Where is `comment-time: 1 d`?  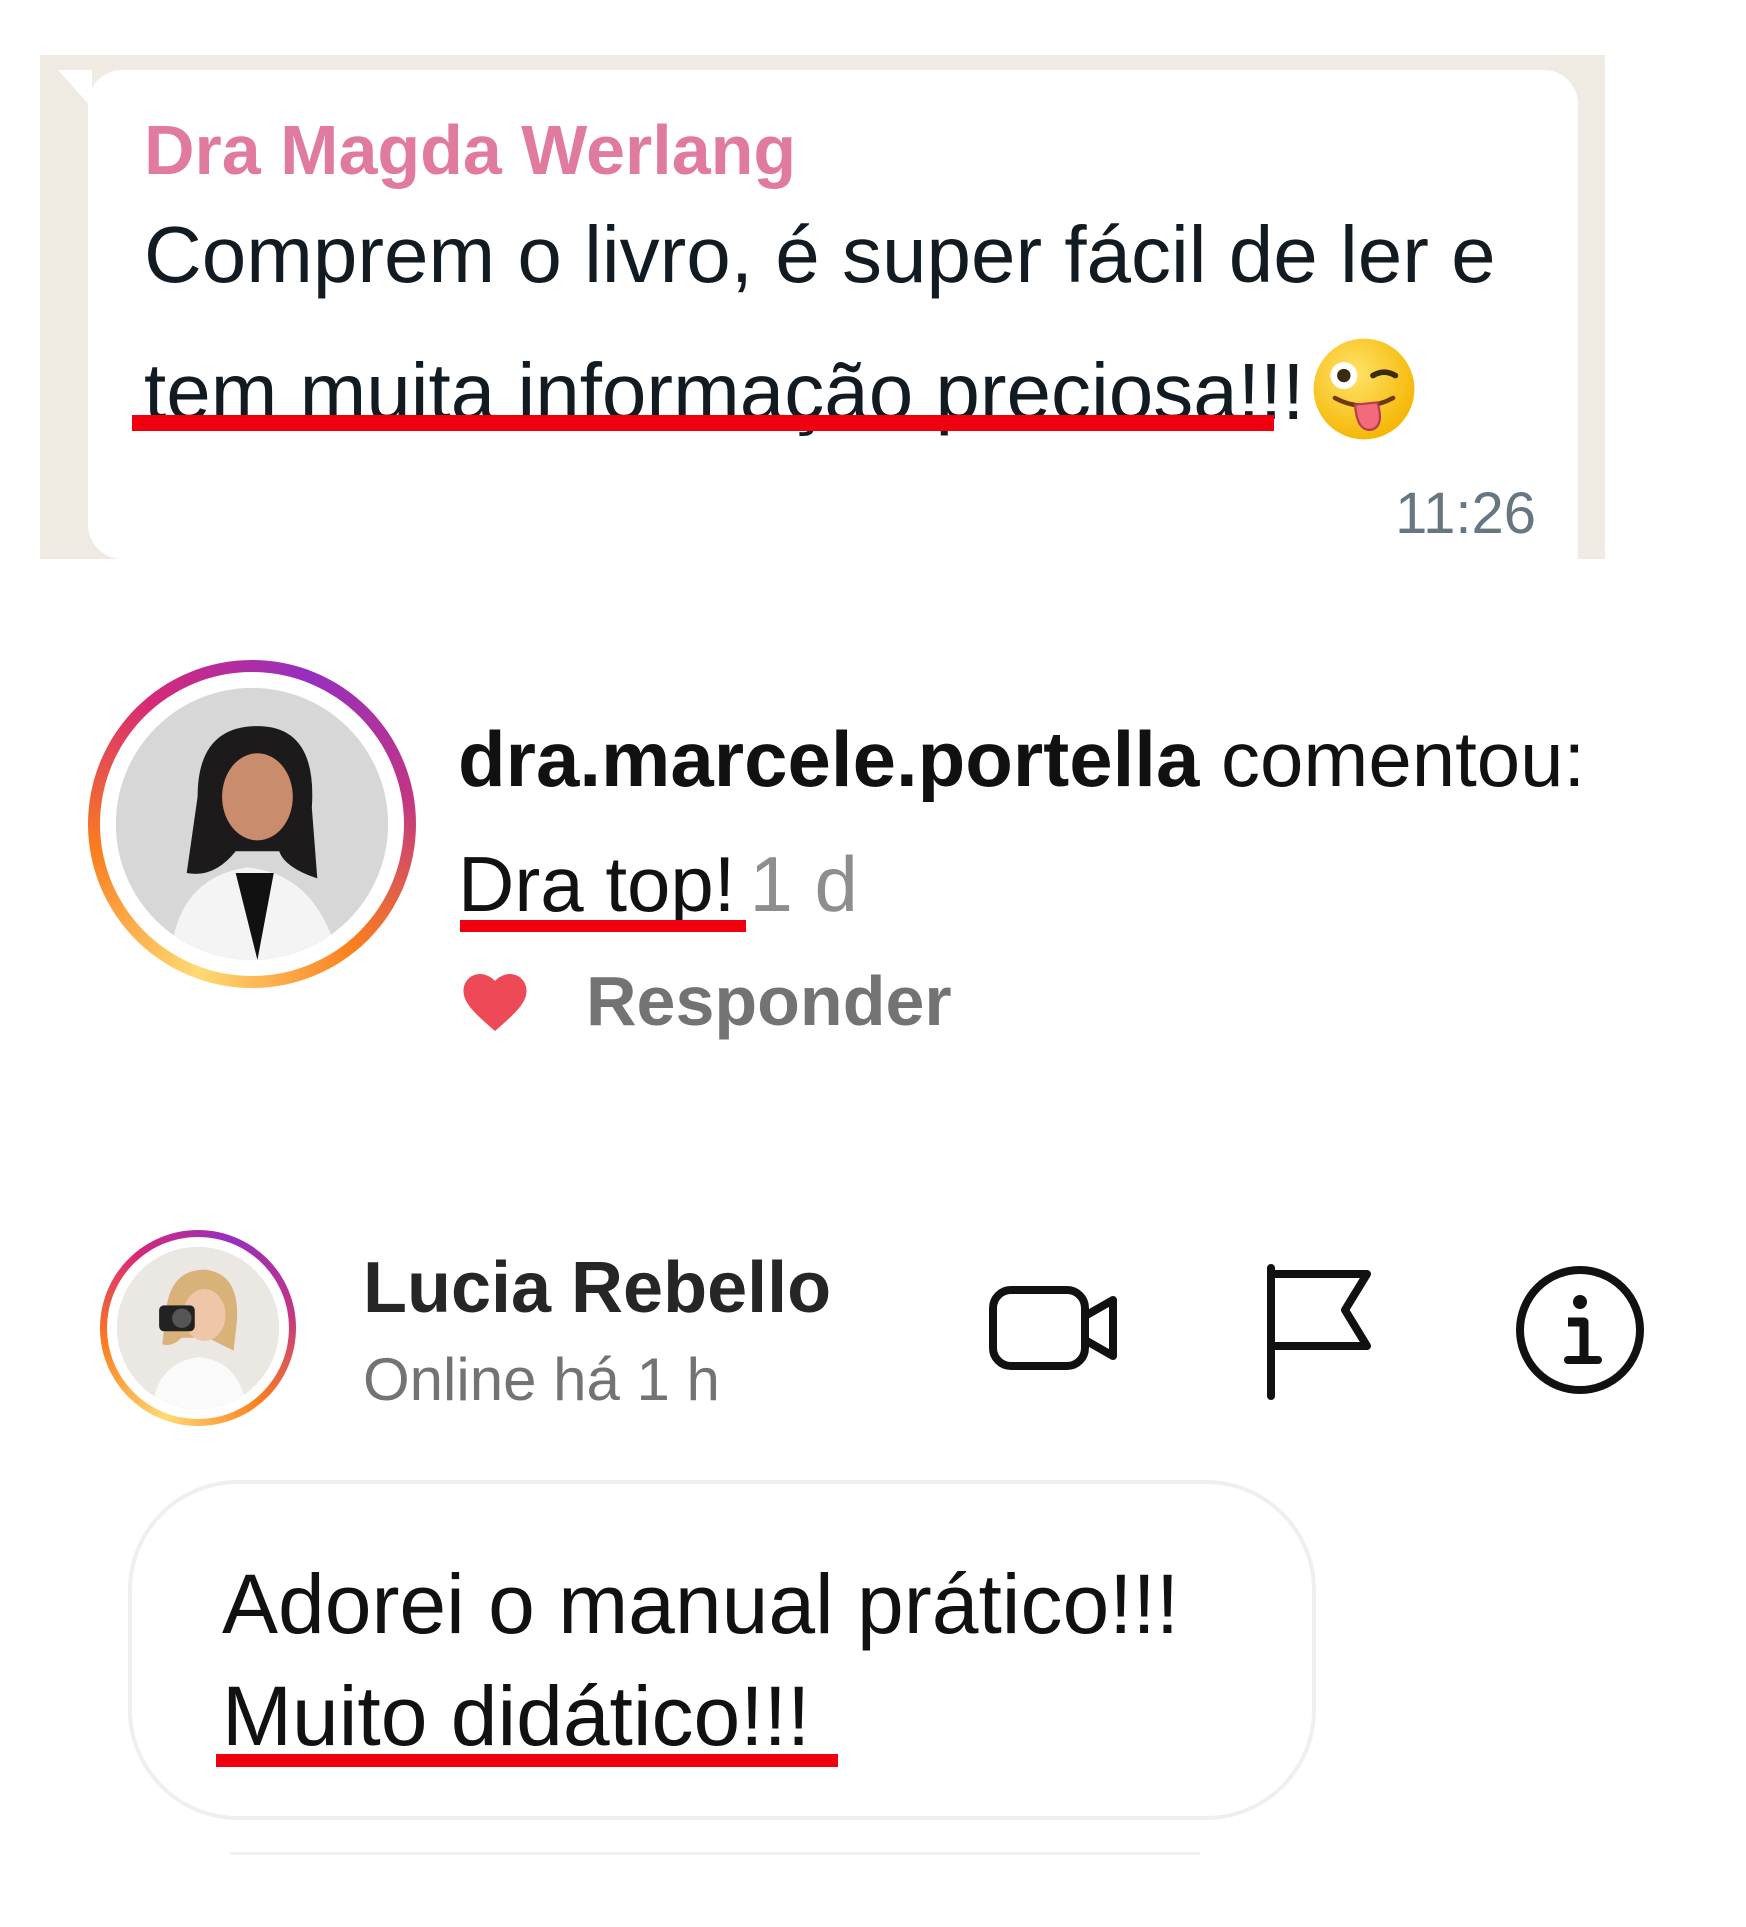 comment-time: 1 d is located at coordinates (803, 884).